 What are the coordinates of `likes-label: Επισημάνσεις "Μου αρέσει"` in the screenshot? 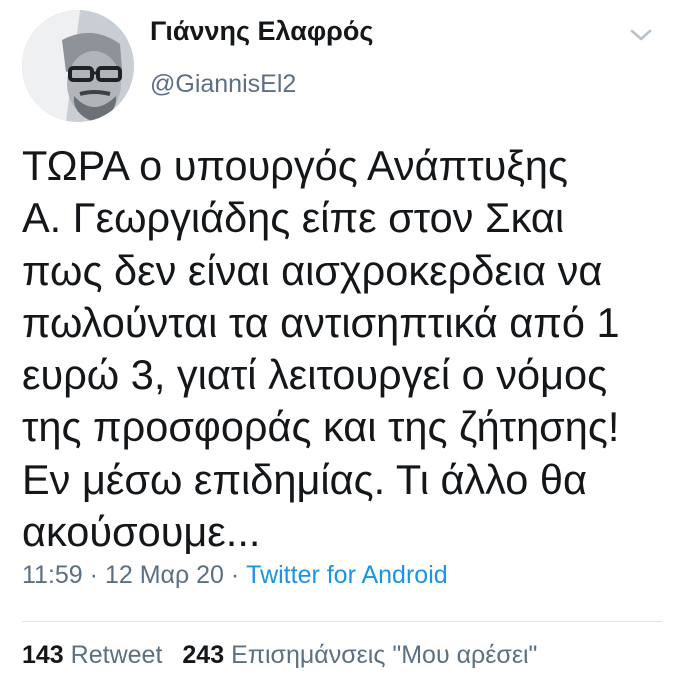 It's located at (384, 655).